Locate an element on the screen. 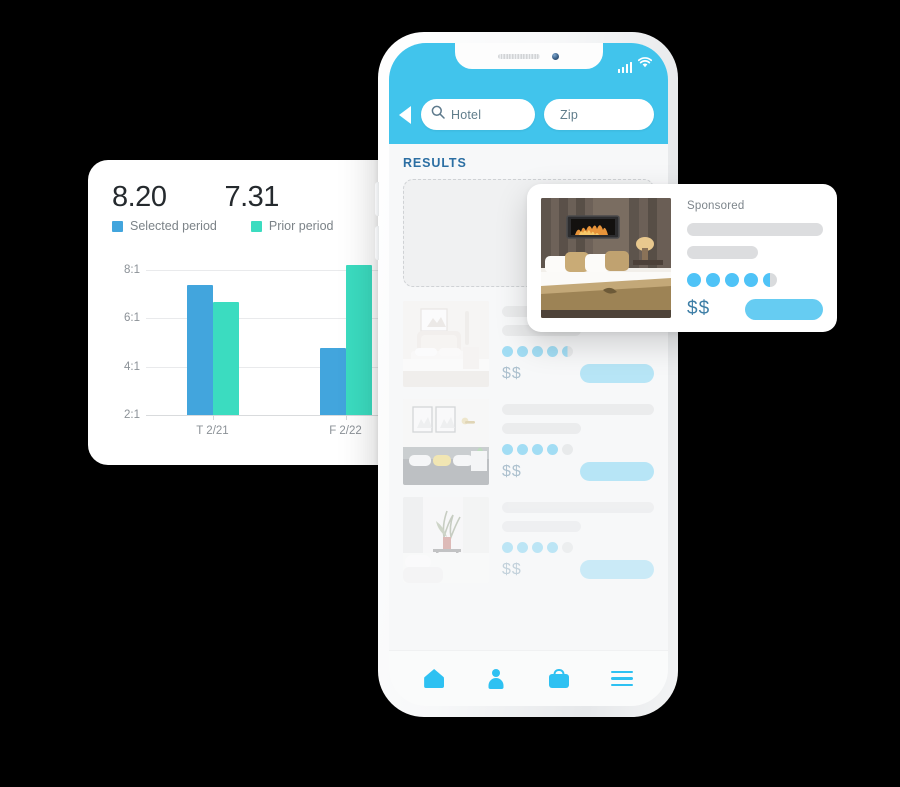 The height and width of the screenshot is (787, 900). gridline is located at coordinates (279, 416).